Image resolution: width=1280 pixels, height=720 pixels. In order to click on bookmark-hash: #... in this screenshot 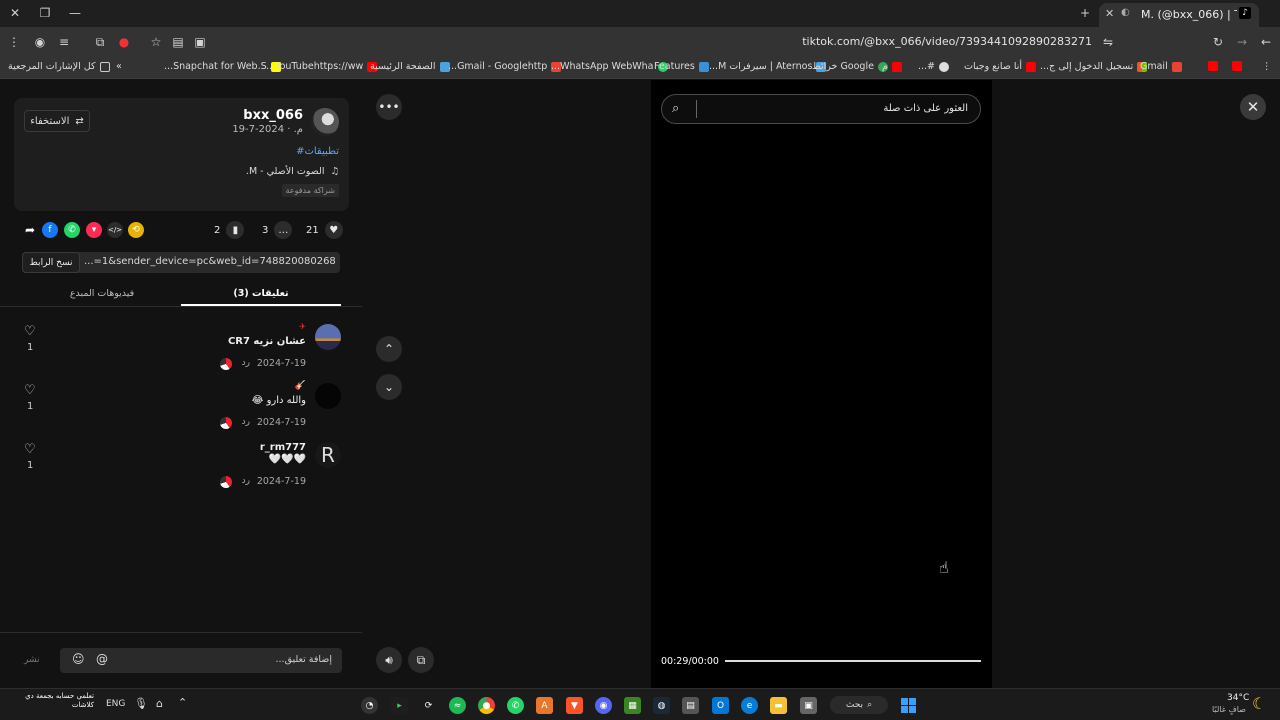, I will do `click(934, 66)`.